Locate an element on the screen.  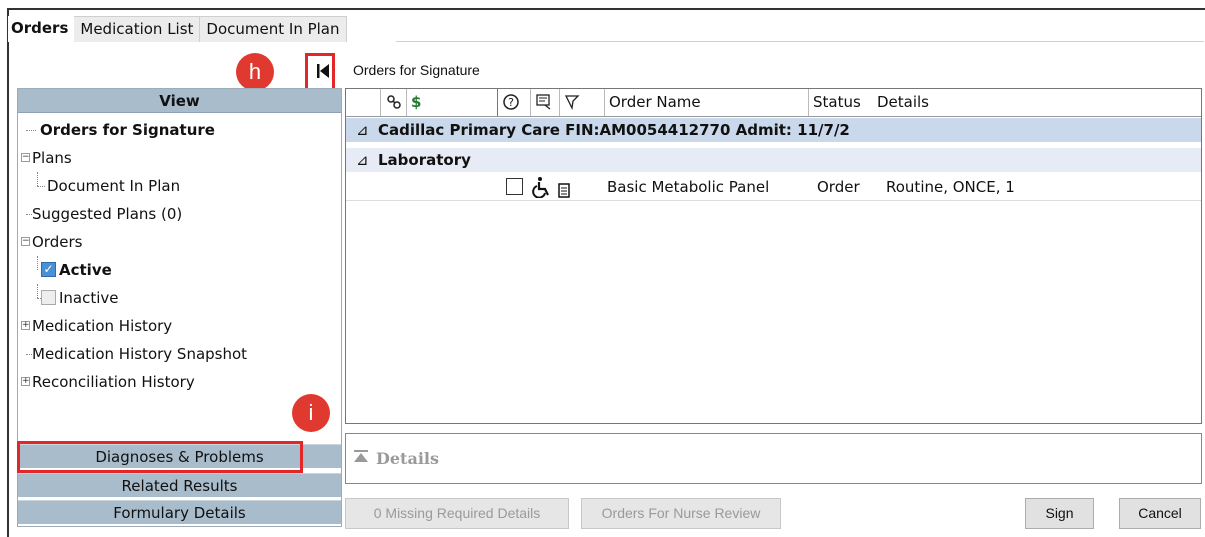
tree-item-medication-history: + Medication History is located at coordinates (180, 326).